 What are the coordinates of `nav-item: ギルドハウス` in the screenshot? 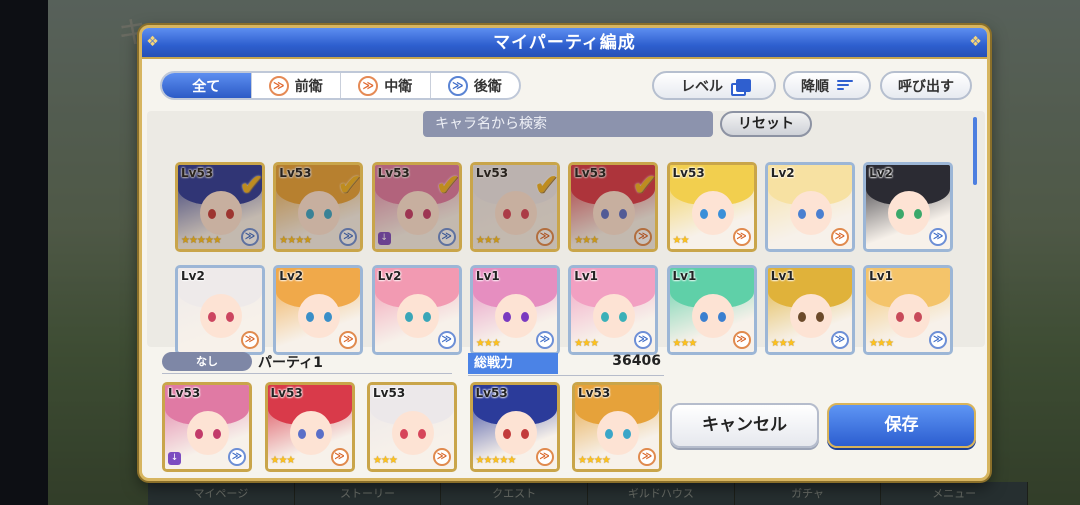 It's located at (661, 493).